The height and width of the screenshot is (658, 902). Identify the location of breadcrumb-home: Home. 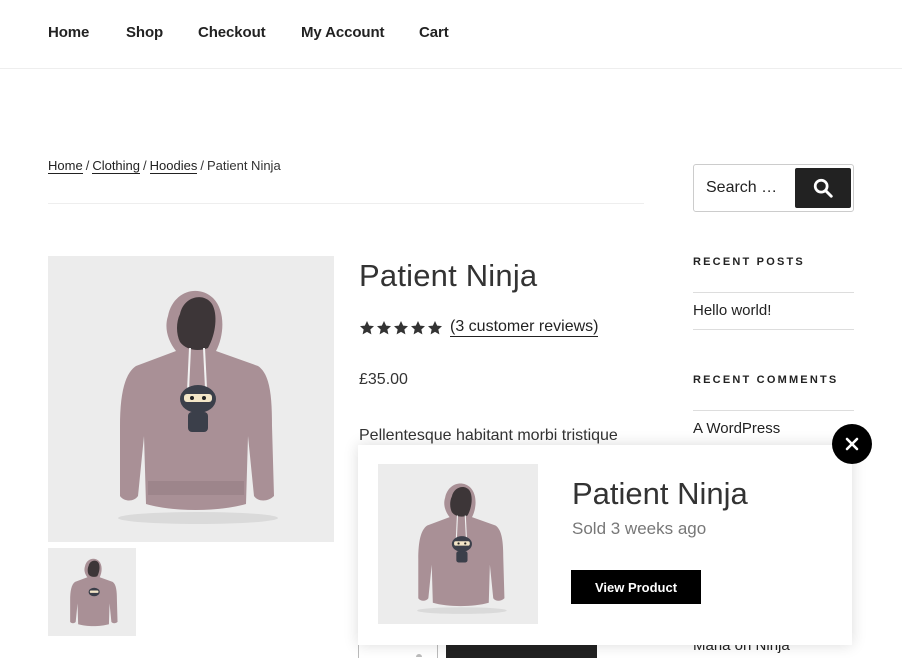
(65, 166).